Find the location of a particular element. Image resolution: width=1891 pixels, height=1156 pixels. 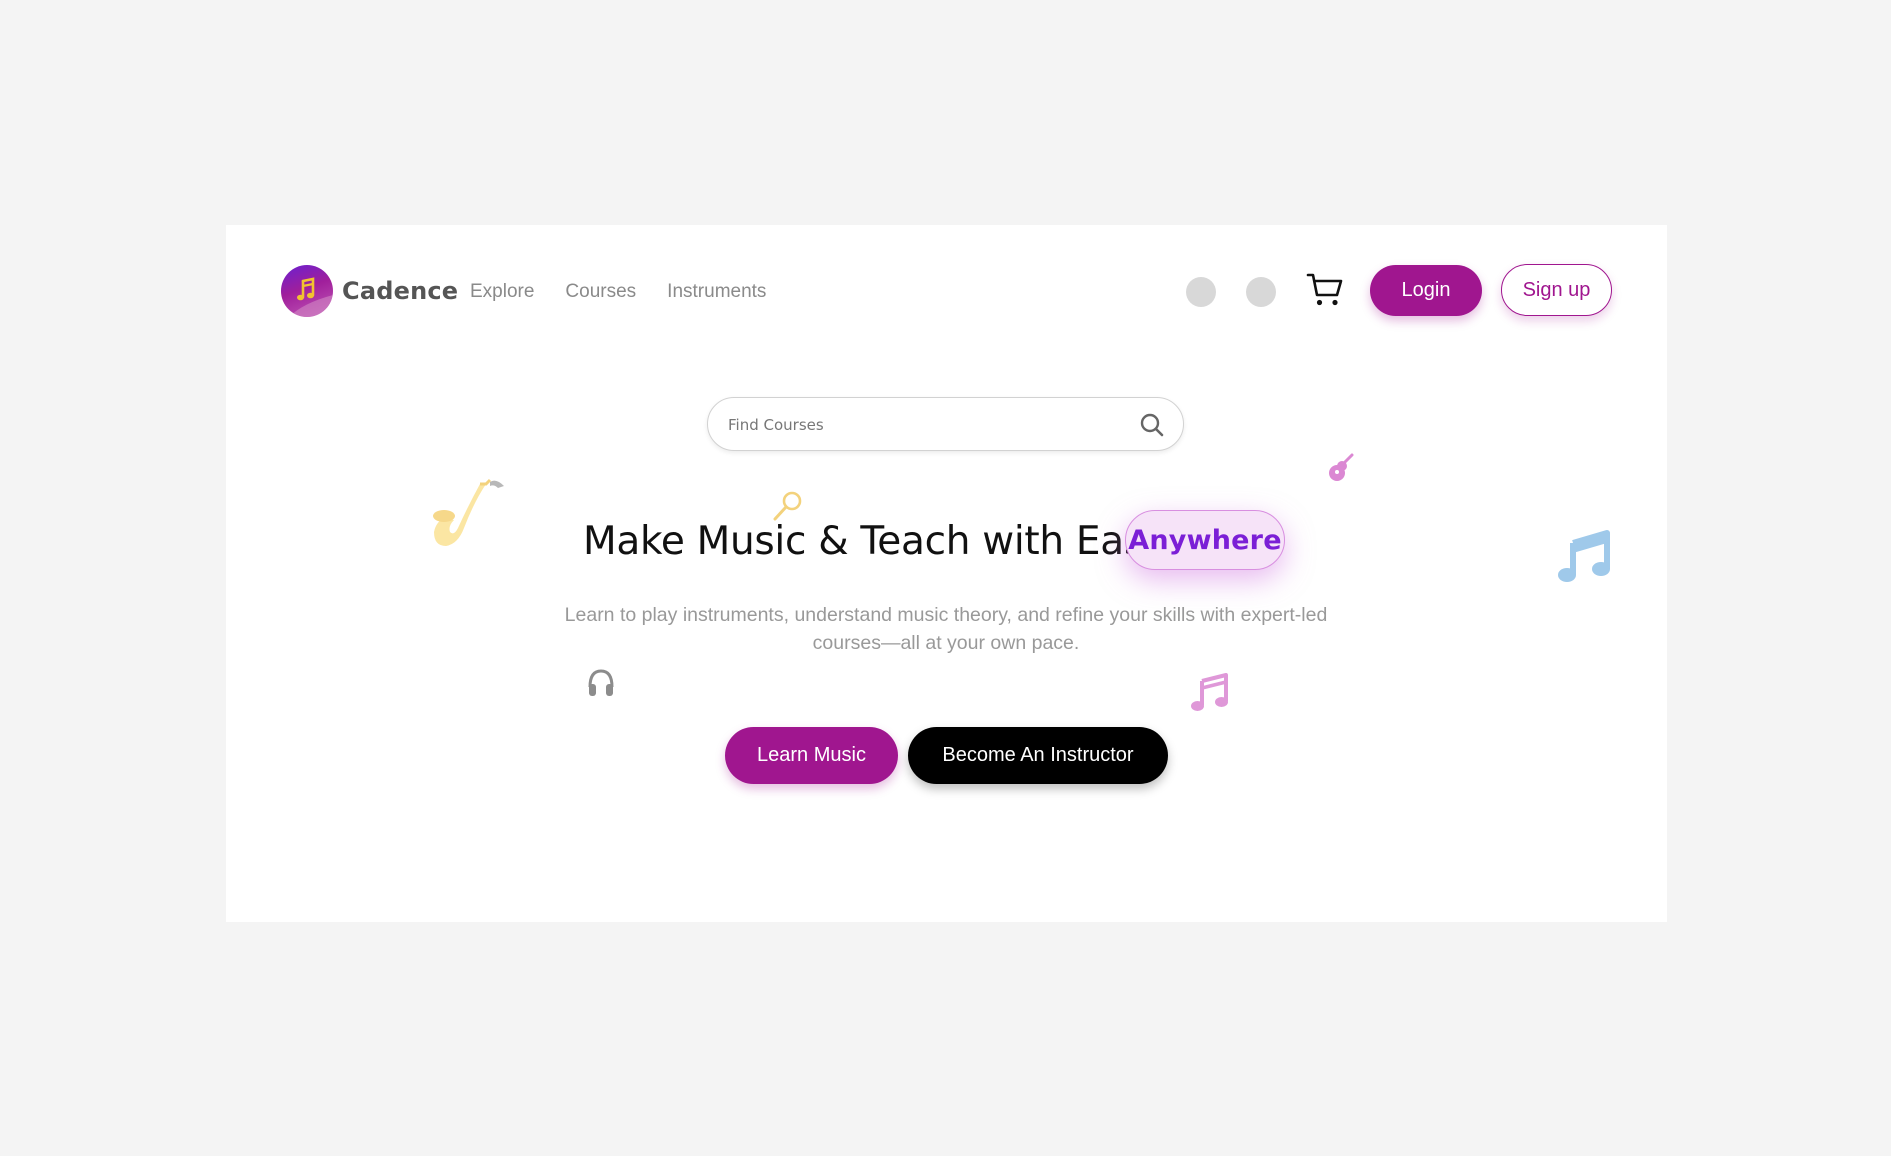

brand-logo: Cadence is located at coordinates (369, 291).